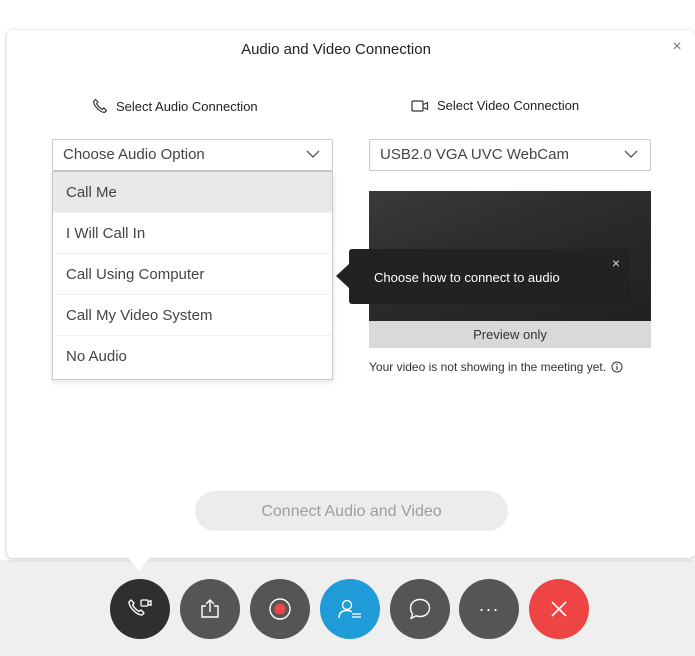 Image resolution: width=695 pixels, height=656 pixels. I want to click on audio-hint-tooltip: Choose how to connect to audio ×, so click(483, 276).